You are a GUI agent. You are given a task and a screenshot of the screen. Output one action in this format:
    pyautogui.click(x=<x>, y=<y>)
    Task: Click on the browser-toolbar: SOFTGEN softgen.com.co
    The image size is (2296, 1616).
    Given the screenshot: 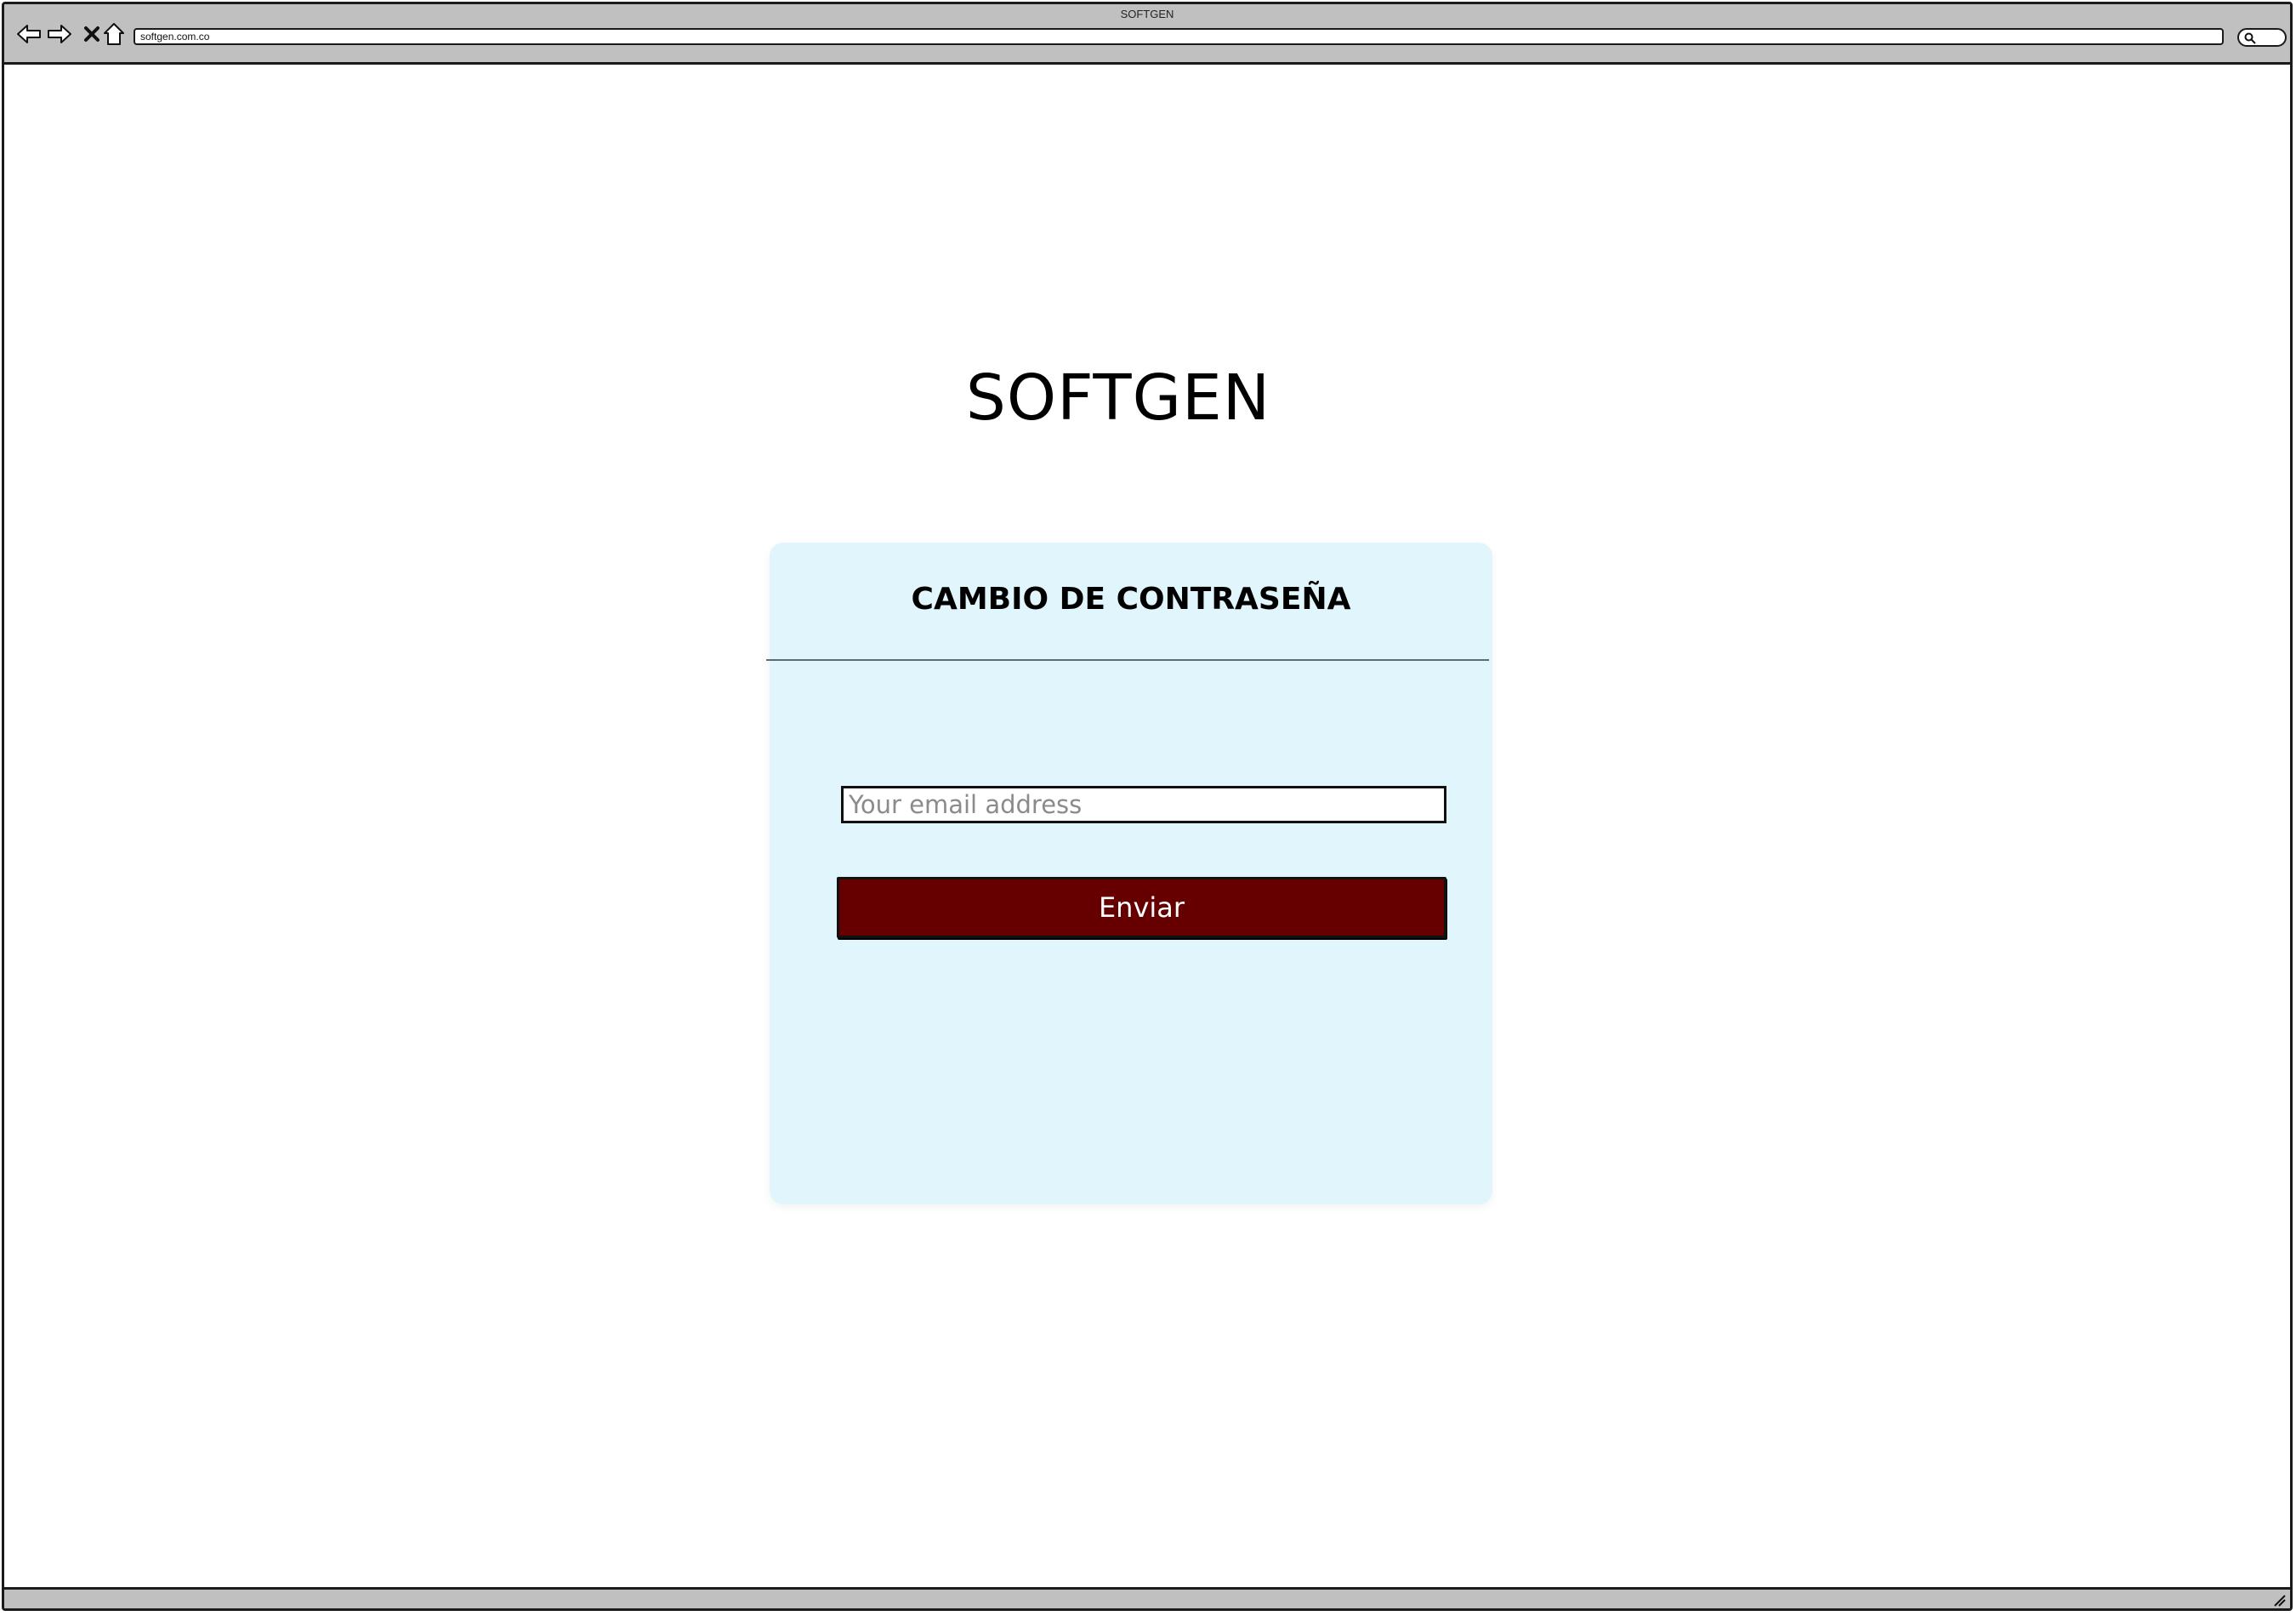 What is the action you would take?
    pyautogui.click(x=1147, y=34)
    